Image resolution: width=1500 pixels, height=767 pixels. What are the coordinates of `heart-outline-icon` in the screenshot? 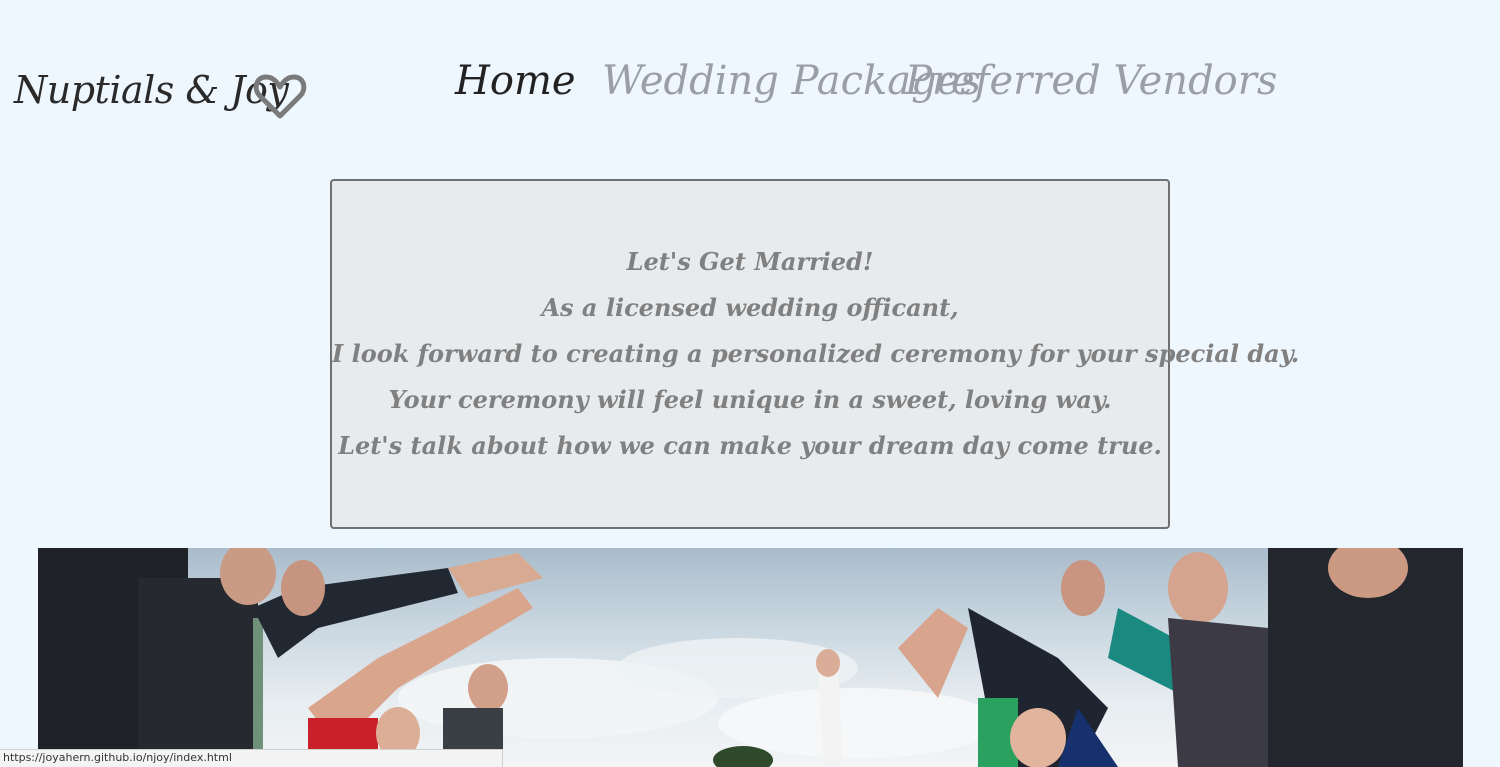 It's located at (280, 96).